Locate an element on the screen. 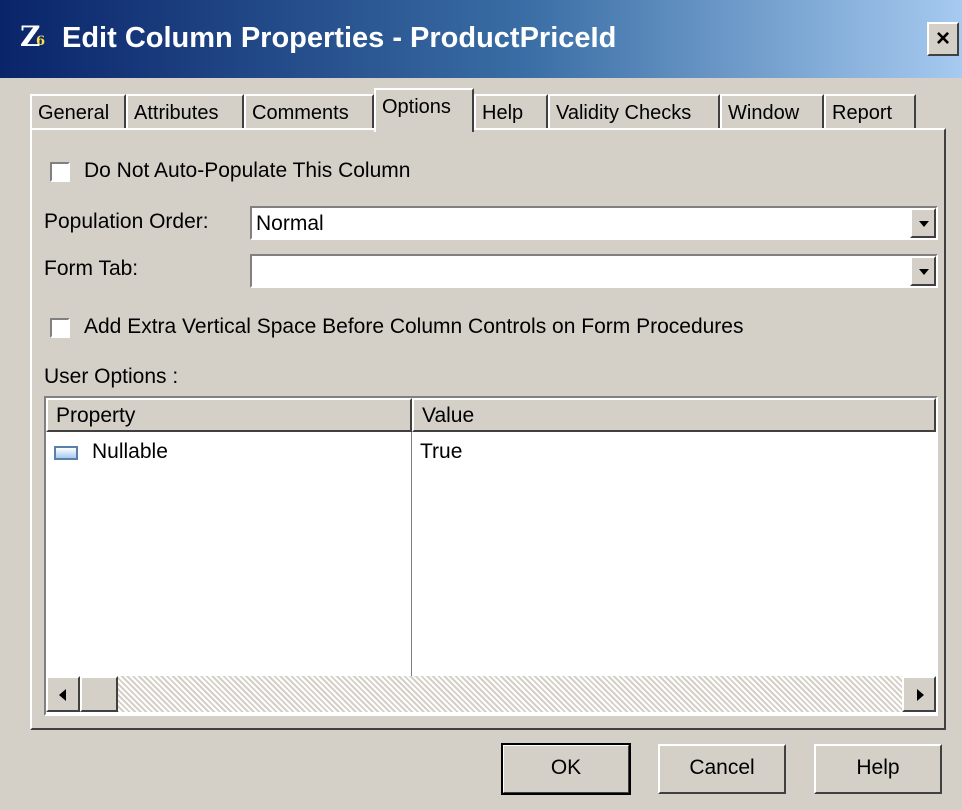  tab-options-label: Options is located at coordinates (416, 107).